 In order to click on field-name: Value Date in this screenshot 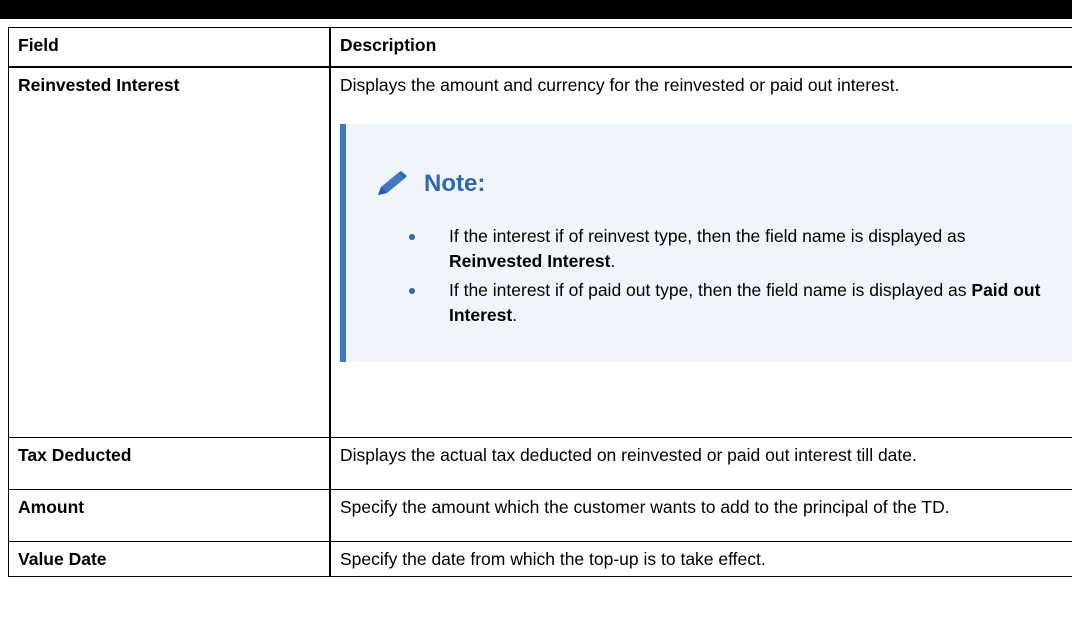, I will do `click(169, 558)`.